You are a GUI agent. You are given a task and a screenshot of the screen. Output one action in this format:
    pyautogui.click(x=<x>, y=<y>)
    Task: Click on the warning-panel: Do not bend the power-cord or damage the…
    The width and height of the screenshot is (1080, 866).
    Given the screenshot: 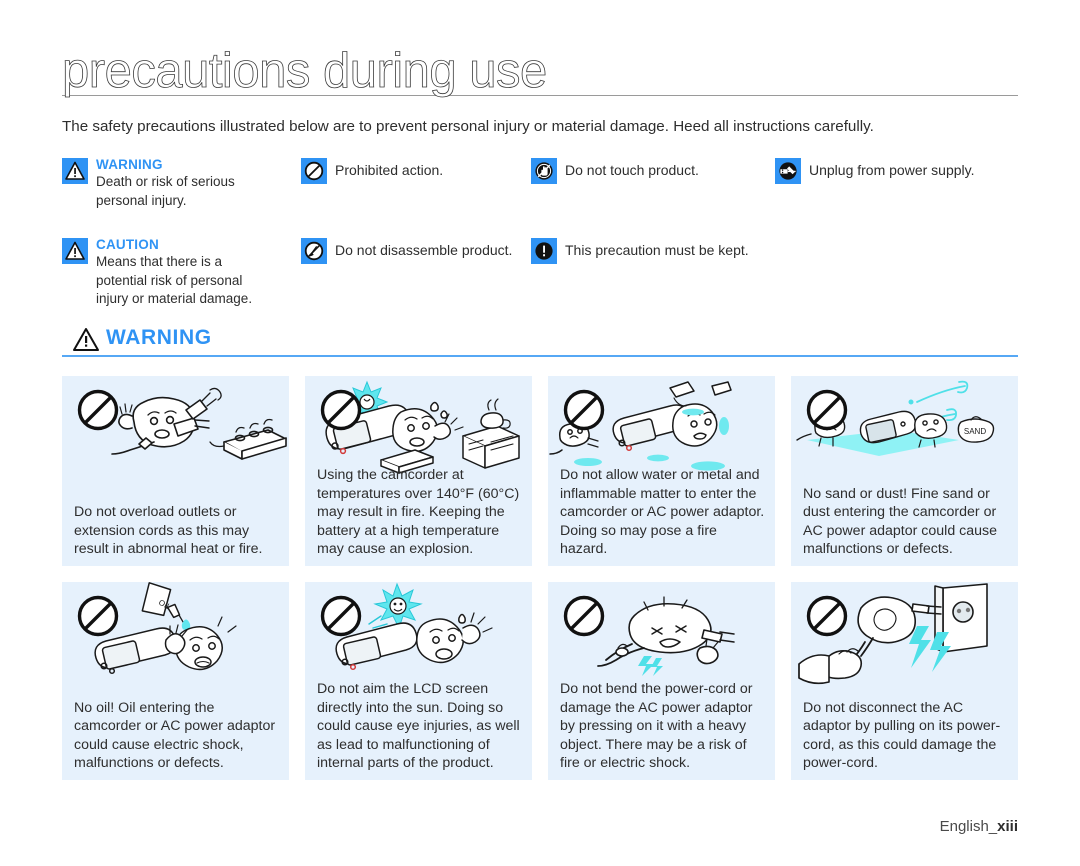 What is the action you would take?
    pyautogui.click(x=661, y=681)
    